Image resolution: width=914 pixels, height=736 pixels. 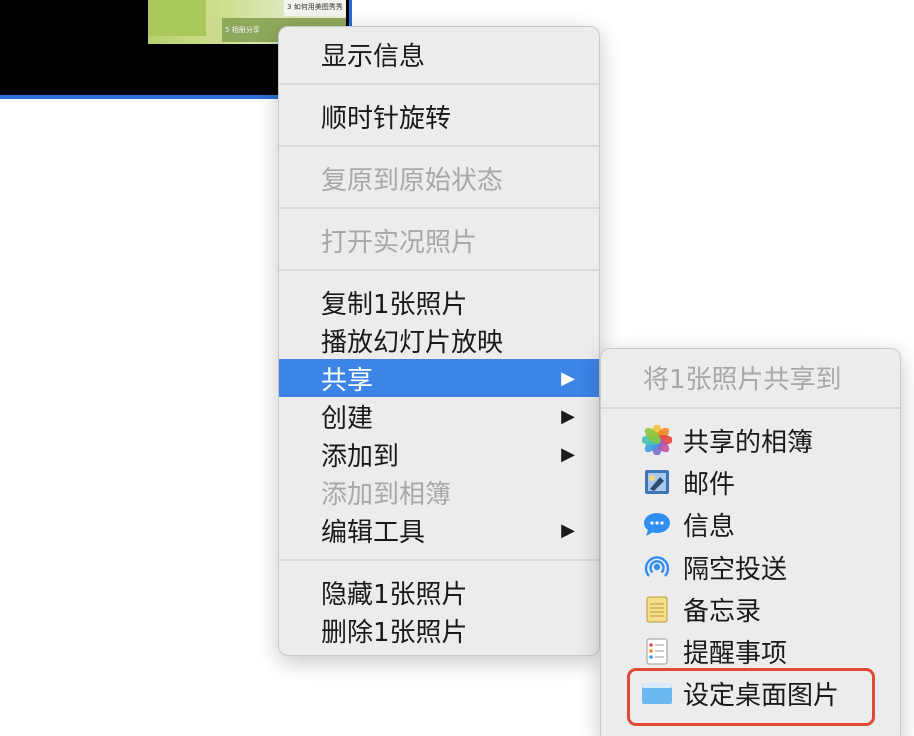 I want to click on menu-item-share: 共享 ▶, so click(x=439, y=378).